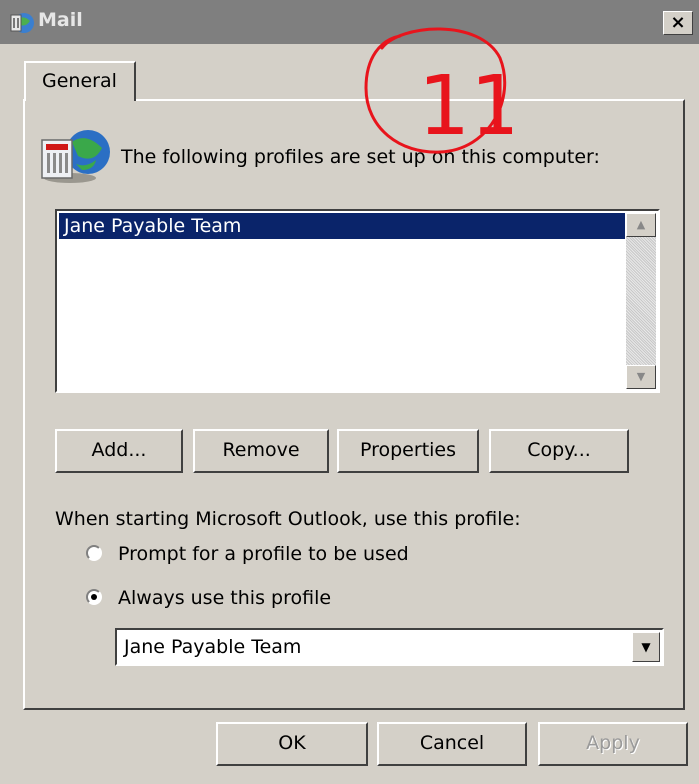  I want to click on profile-select-value: Jane Payable Team, so click(213, 647).